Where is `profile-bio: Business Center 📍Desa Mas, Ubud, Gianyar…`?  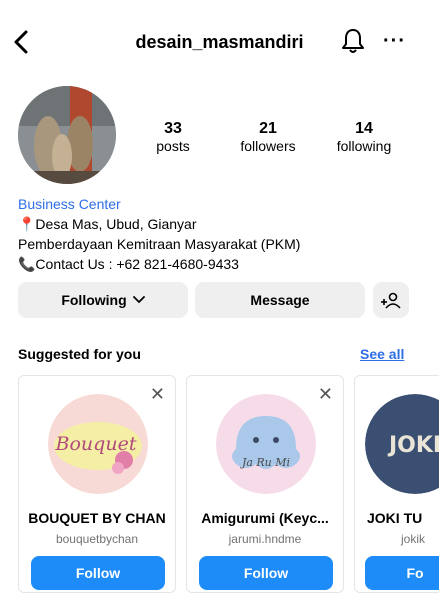
profile-bio: Business Center 📍Desa Mas, Ubud, Gianyar… is located at coordinates (218, 234).